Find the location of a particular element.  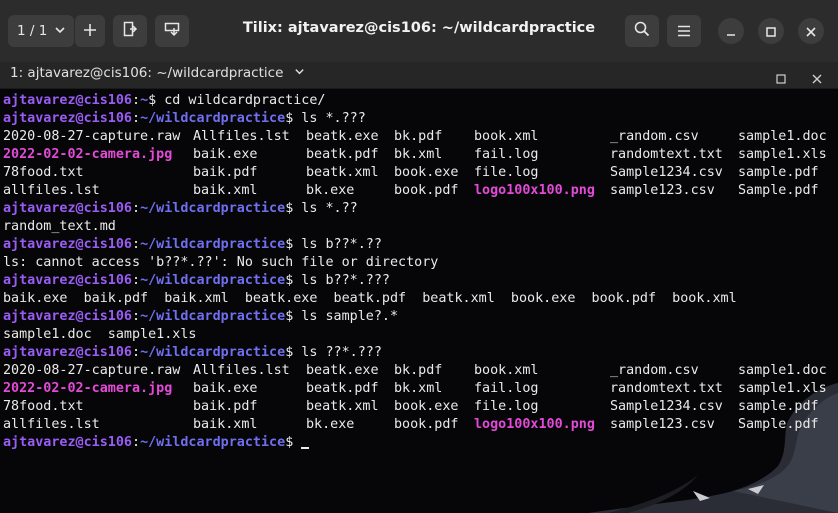

terminal-tab: 1: ajtavarez@cis106: ~/wildcardpractice is located at coordinates (157, 73).